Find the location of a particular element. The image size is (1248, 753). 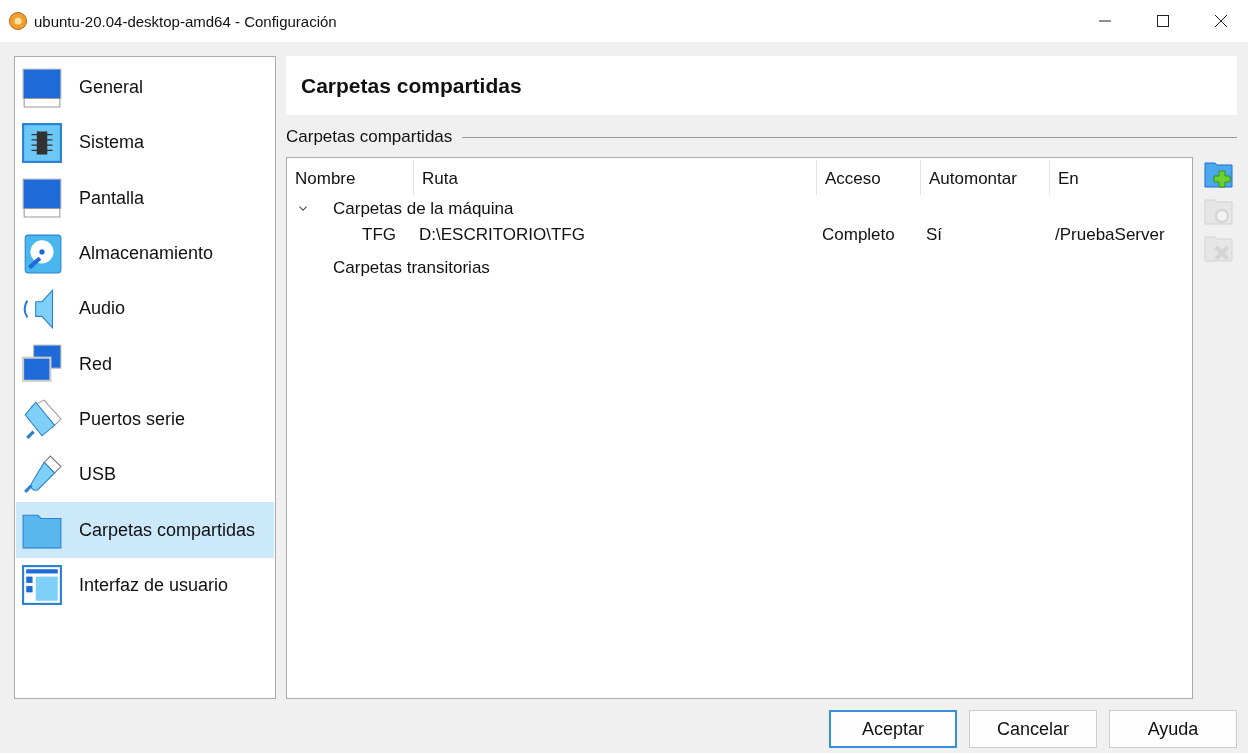

maximize-icon is located at coordinates (1163, 21).